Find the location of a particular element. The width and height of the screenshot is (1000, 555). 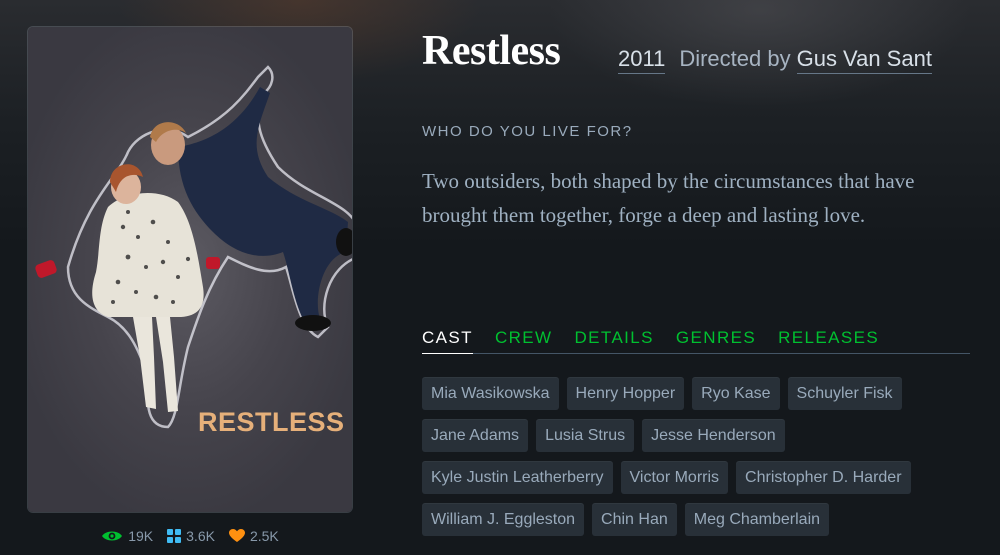

tab-crew: CREW is located at coordinates (524, 338).